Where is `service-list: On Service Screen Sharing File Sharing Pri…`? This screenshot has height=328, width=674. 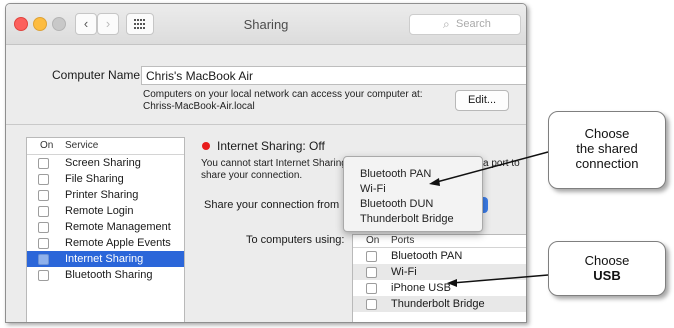
service-list: On Service Screen Sharing File Sharing Pri… is located at coordinates (105, 229).